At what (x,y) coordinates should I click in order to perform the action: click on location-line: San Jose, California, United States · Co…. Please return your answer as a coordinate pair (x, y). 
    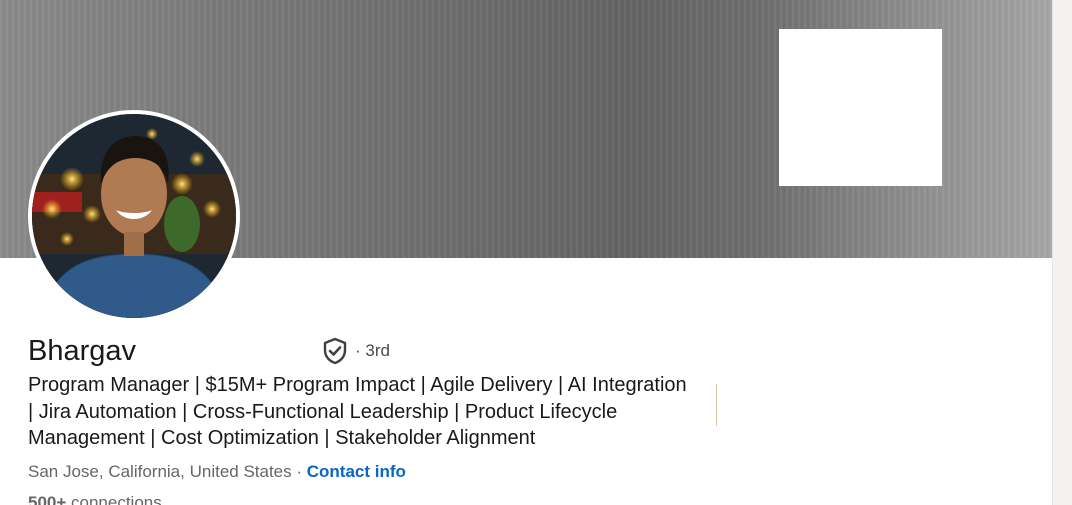
    Looking at the image, I should click on (217, 472).